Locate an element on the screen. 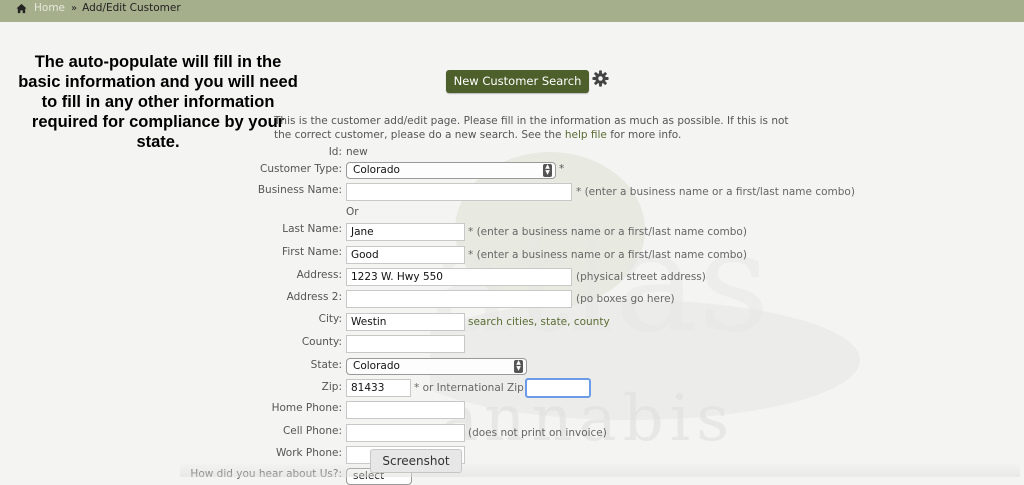 This screenshot has width=1024, height=485. intl-zip-input is located at coordinates (558, 388).